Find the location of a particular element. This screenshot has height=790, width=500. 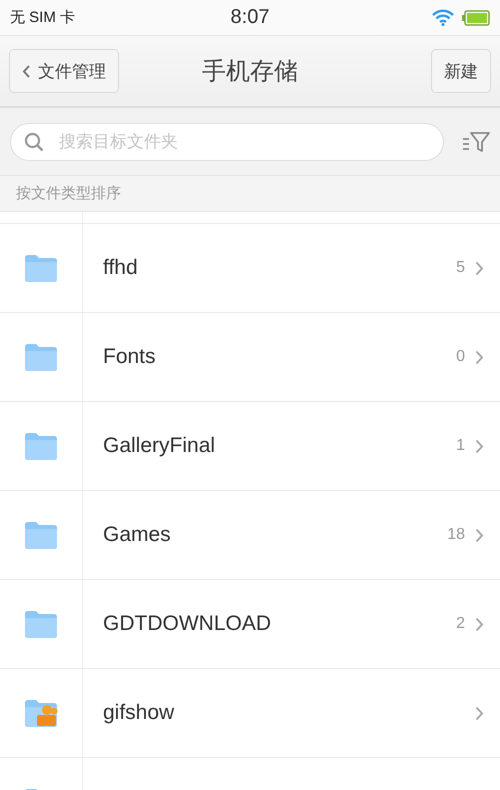

folder-row: GDTDOWNLOAD 2 is located at coordinates (250, 623).